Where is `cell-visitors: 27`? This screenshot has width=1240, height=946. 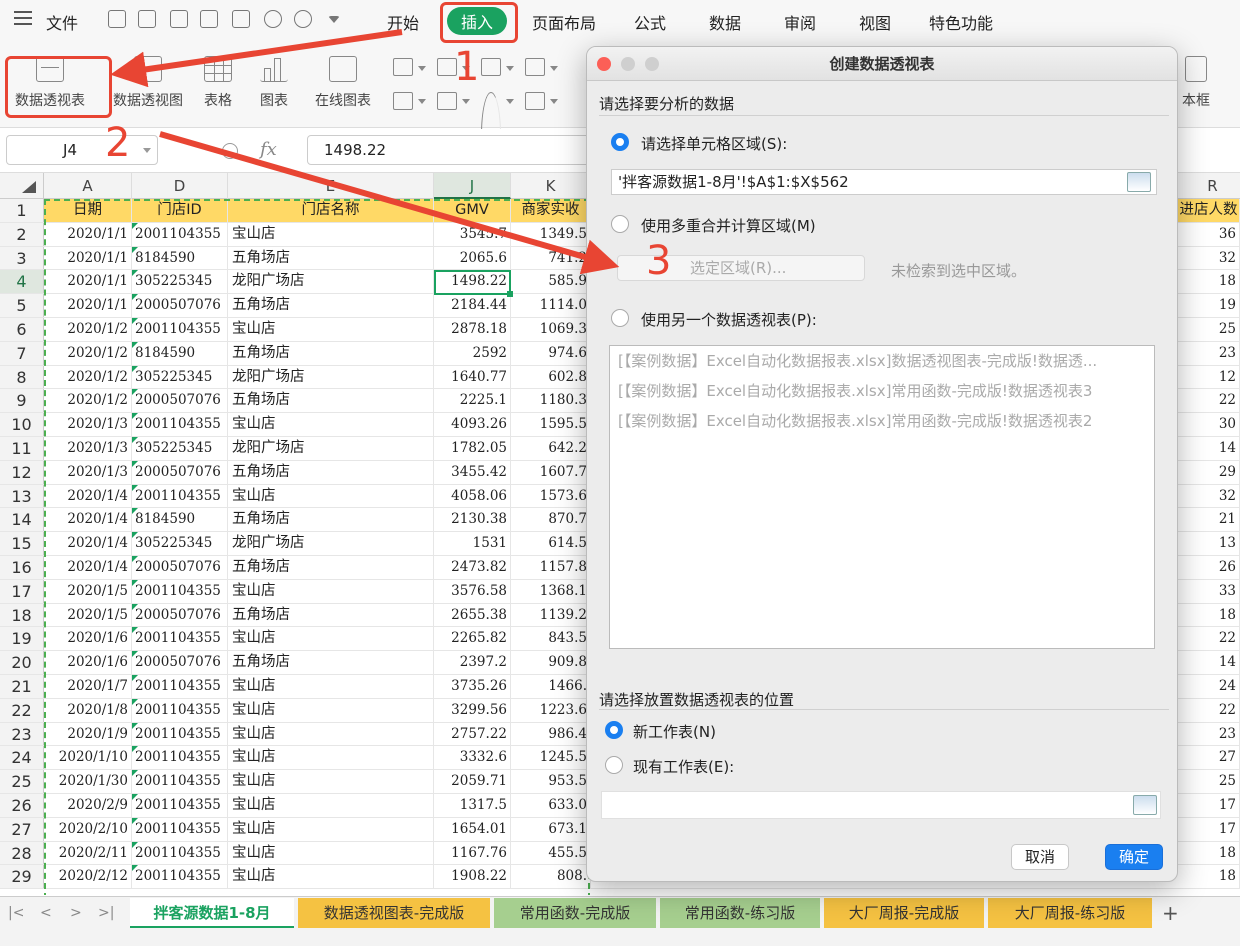 cell-visitors: 27 is located at coordinates (1209, 758).